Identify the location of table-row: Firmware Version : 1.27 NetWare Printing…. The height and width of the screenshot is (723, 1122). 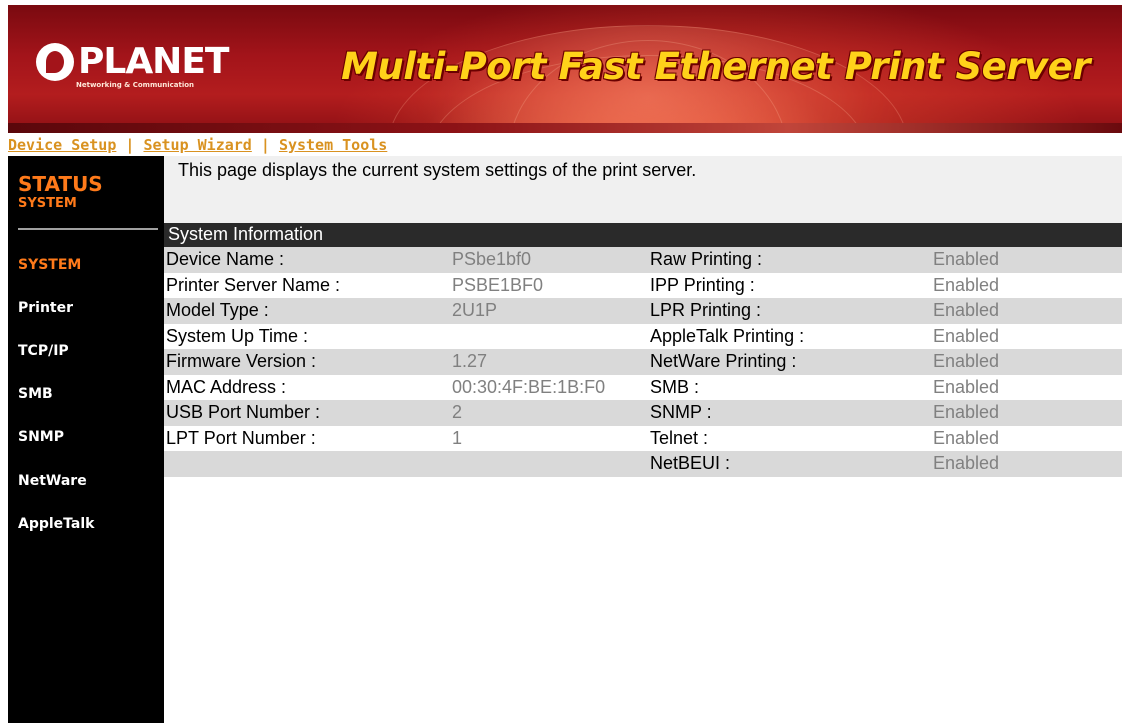
(643, 362).